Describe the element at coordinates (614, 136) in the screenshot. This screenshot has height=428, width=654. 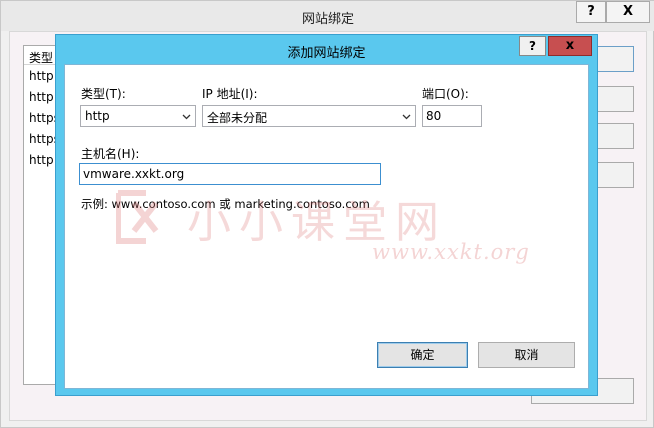
I see `background-remove-button` at that location.